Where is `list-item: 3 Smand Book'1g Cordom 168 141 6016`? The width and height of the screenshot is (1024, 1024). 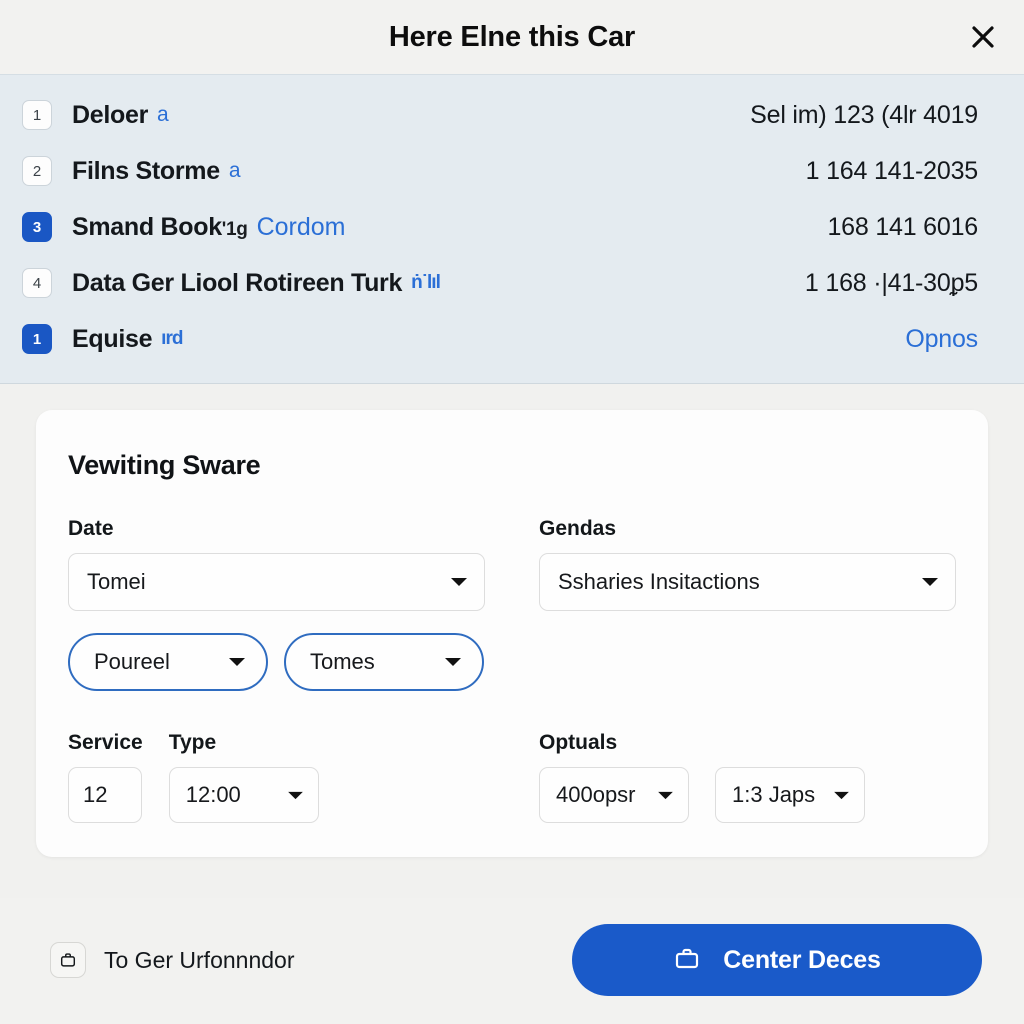
list-item: 3 Smand Book'1g Cordom 168 141 6016 is located at coordinates (512, 227).